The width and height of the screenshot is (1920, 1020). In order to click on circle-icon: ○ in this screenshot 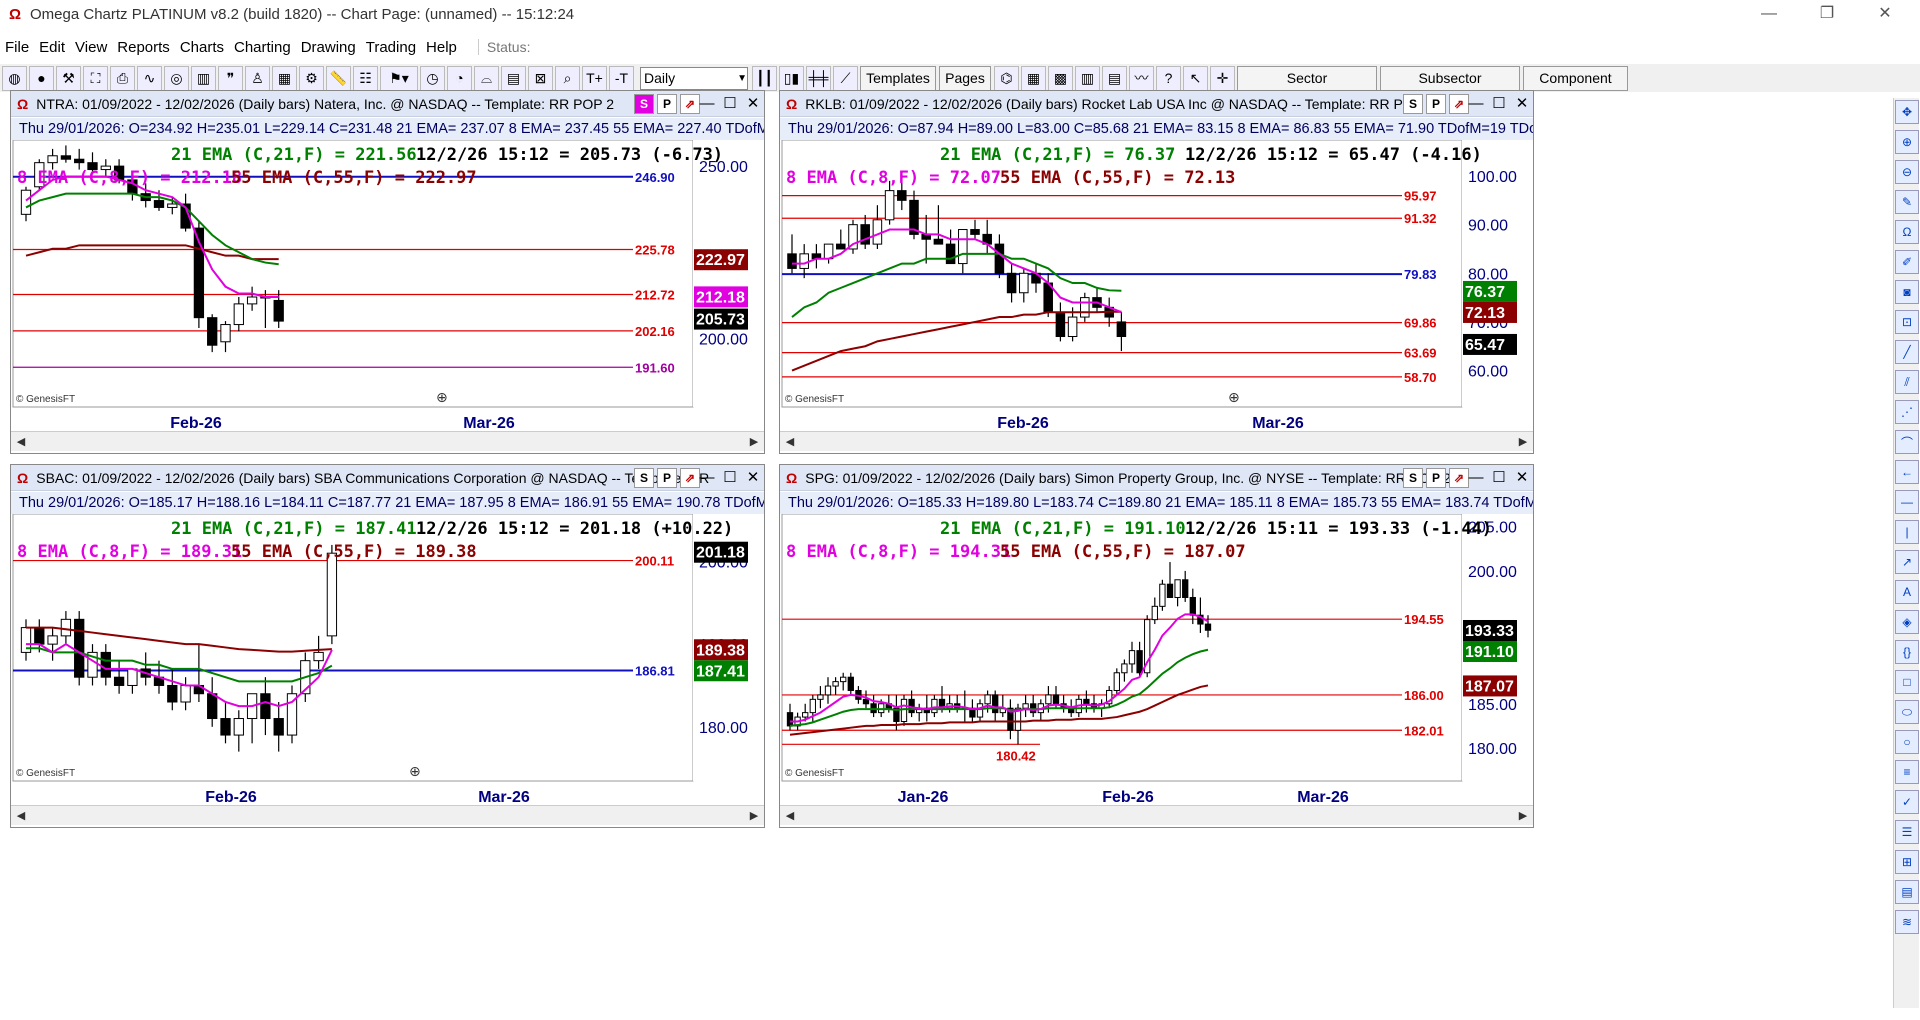, I will do `click(1907, 742)`.